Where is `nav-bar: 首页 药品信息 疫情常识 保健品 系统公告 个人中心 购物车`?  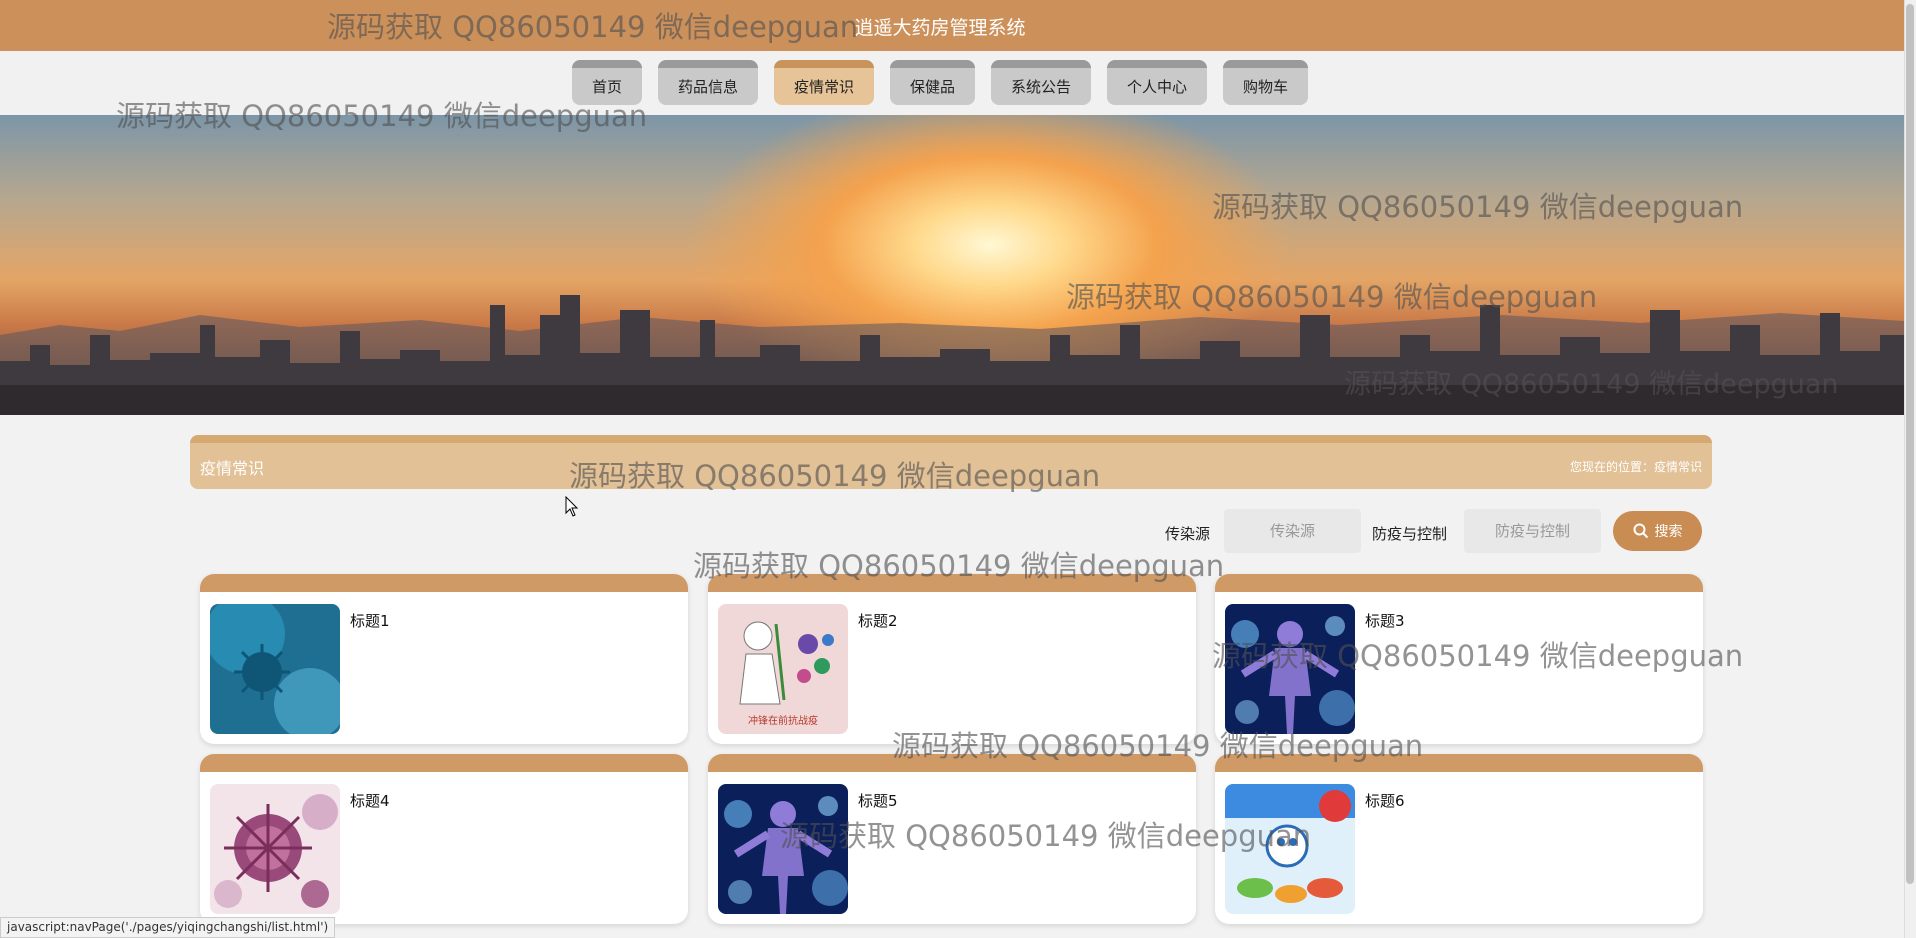 nav-bar: 首页 药品信息 疫情常识 保健品 系统公告 个人中心 购物车 is located at coordinates (952, 83).